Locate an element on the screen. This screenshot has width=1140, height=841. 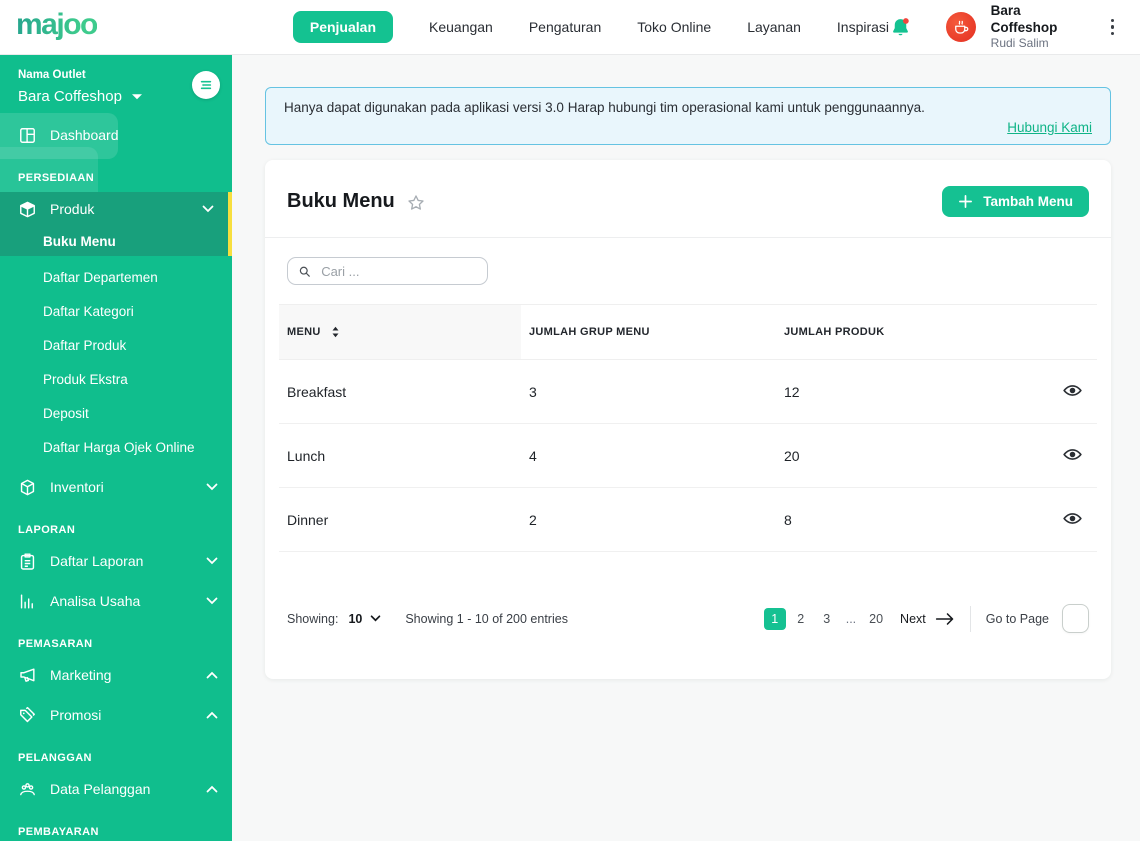
sidebar-subitem-buku-menu: Buku Menu is located at coordinates (114, 241).